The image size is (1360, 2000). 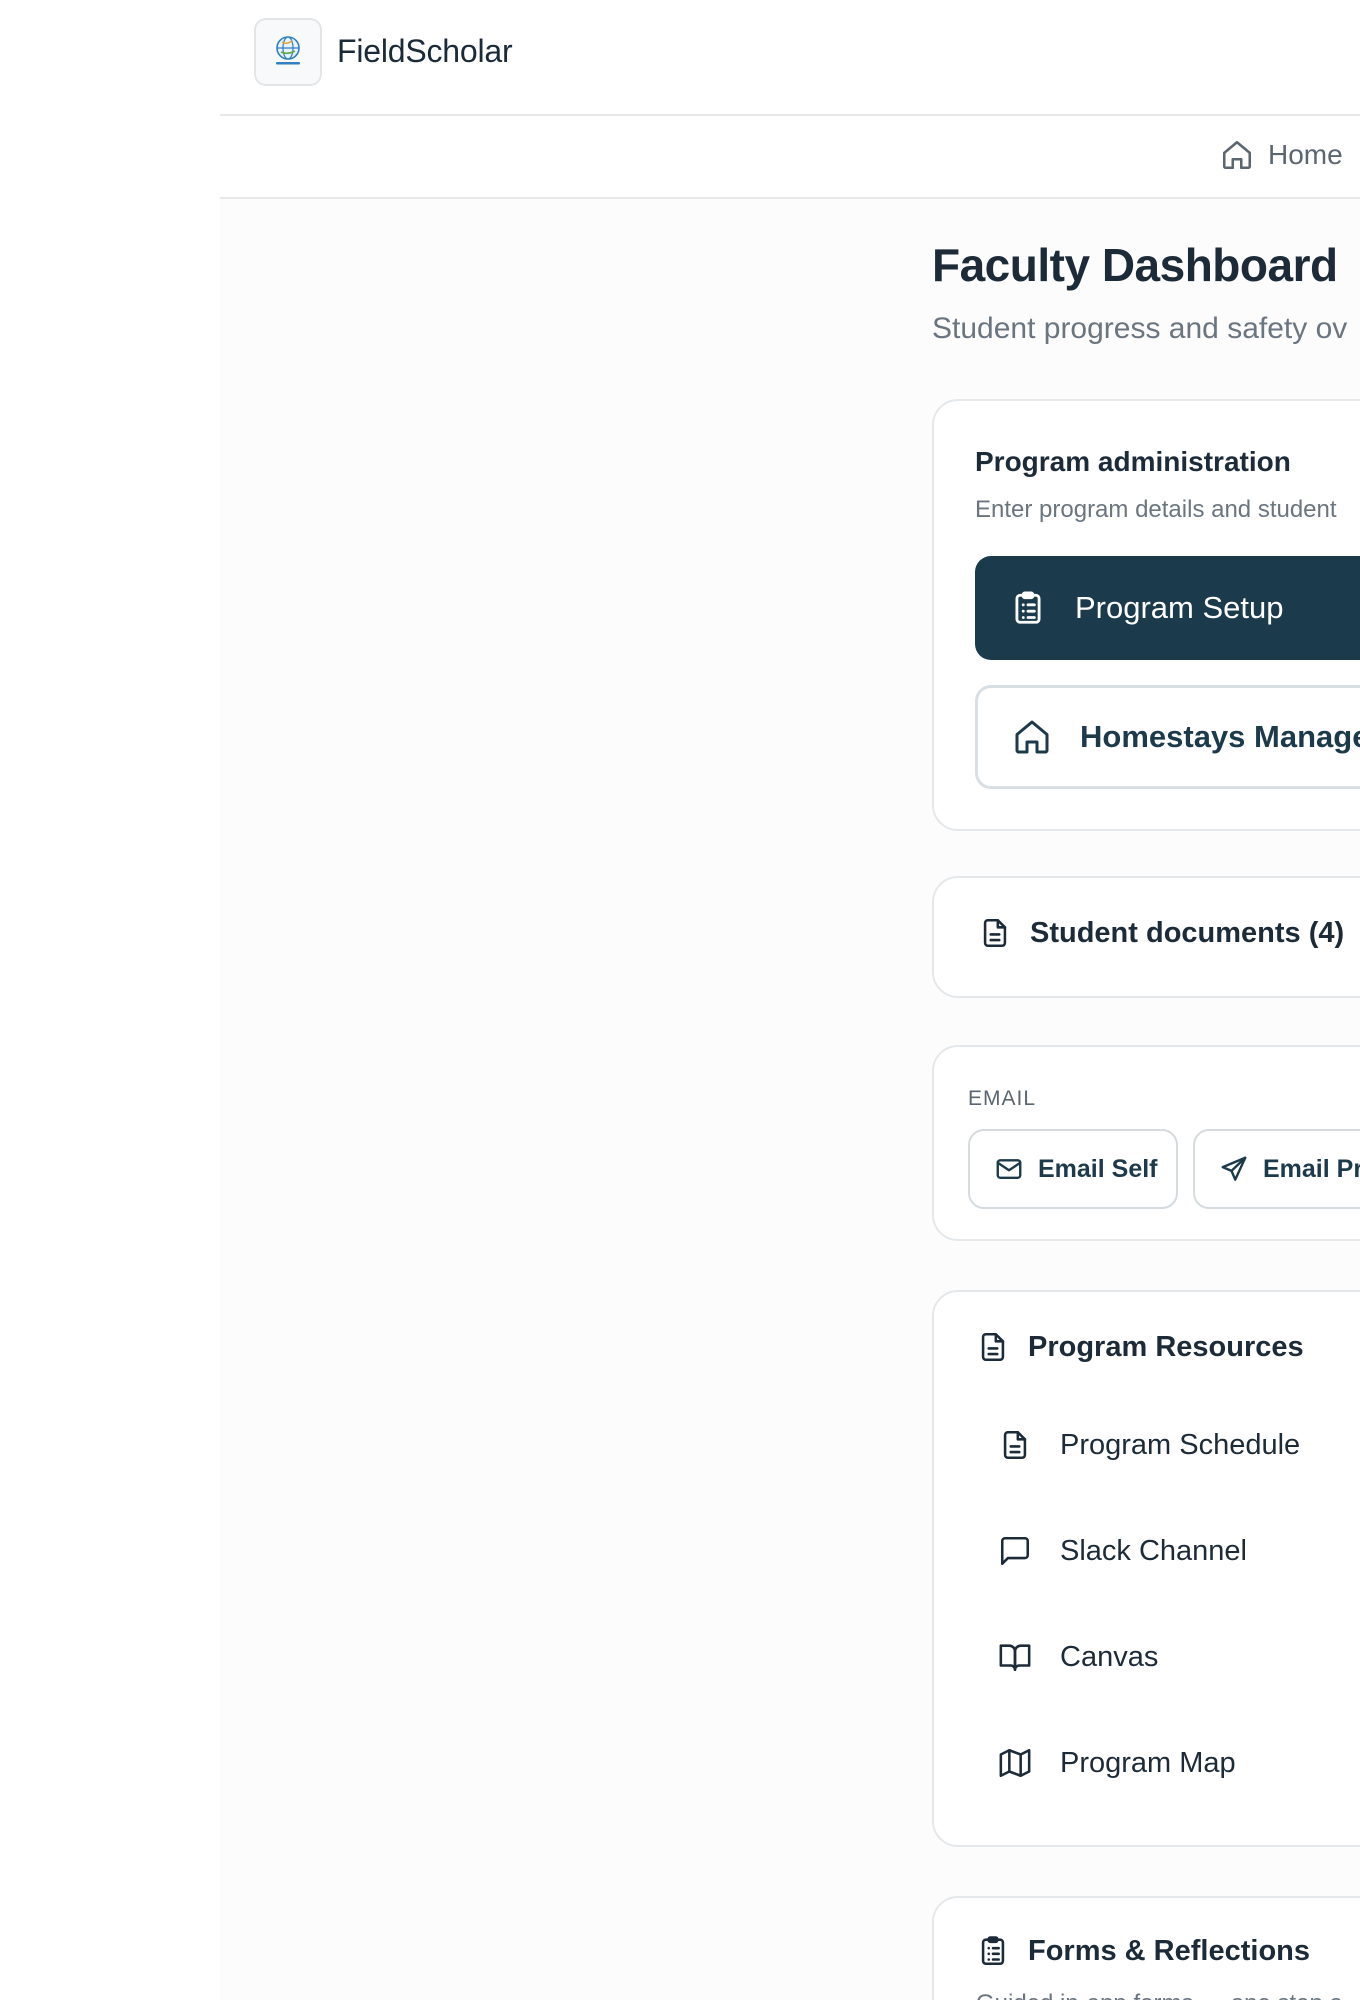 What do you see at coordinates (1187, 932) in the screenshot?
I see `student-documents-label: Student documents (4)` at bounding box center [1187, 932].